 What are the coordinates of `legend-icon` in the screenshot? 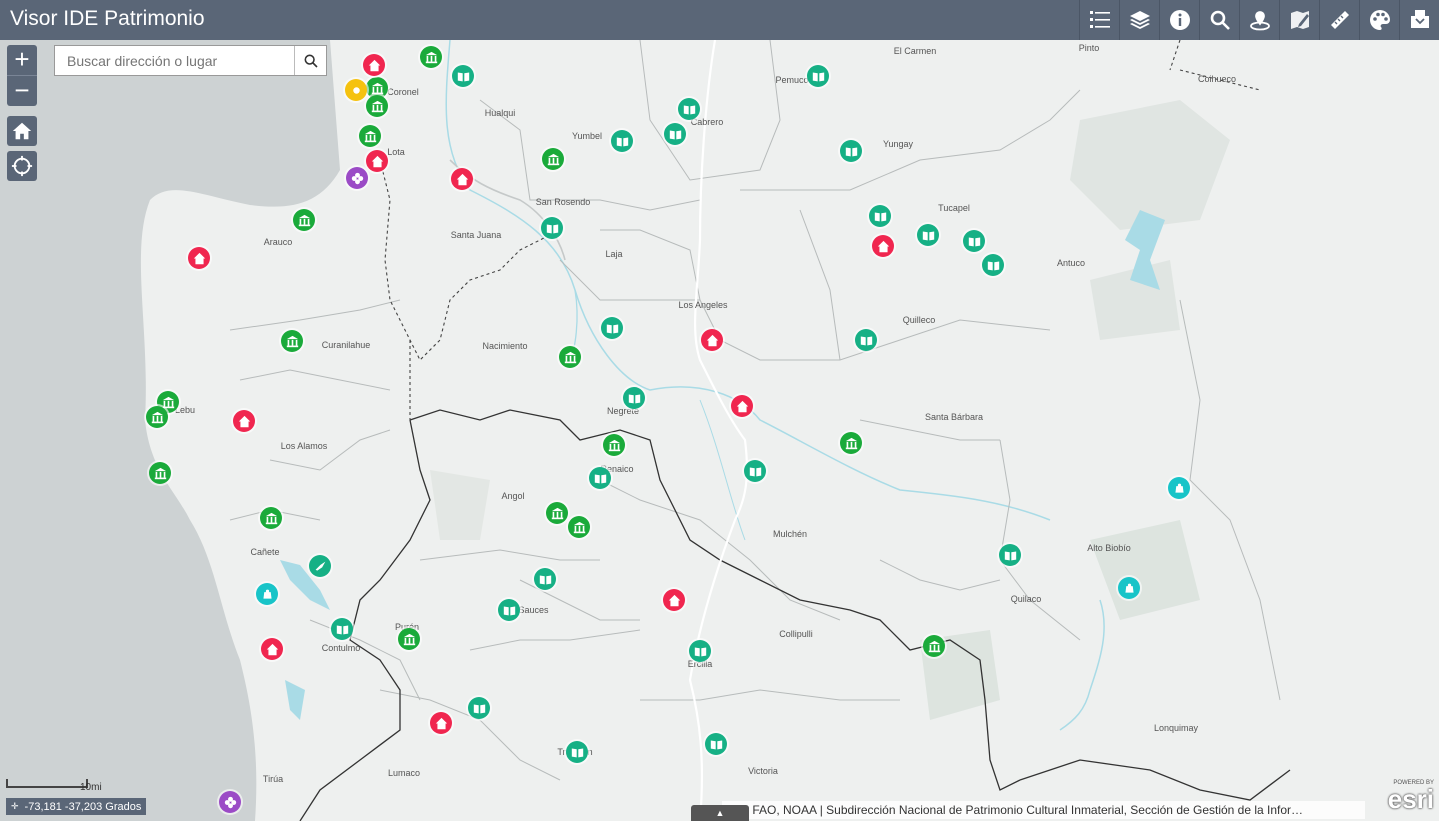 It's located at (1099, 20).